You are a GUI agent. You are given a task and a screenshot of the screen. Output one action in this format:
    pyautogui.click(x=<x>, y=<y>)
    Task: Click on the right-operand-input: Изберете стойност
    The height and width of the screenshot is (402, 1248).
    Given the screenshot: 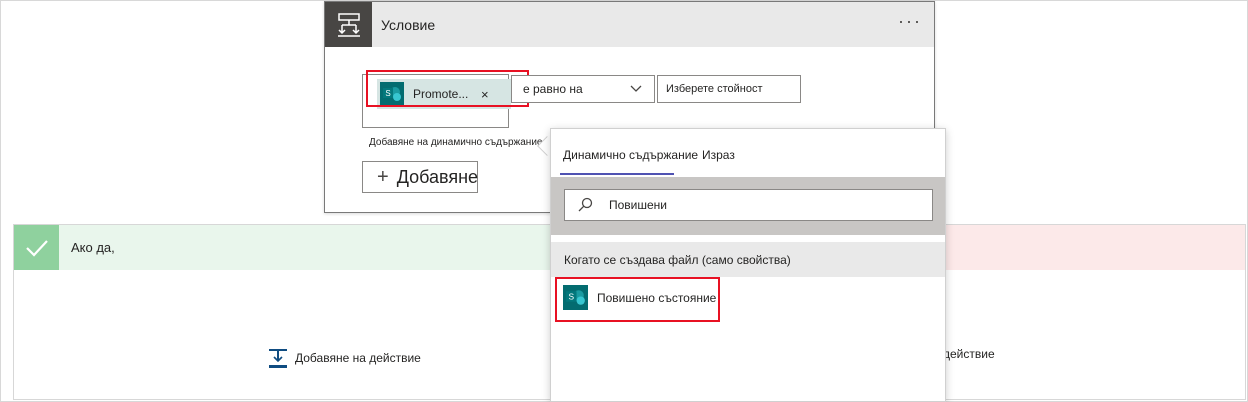 What is the action you would take?
    pyautogui.click(x=729, y=89)
    